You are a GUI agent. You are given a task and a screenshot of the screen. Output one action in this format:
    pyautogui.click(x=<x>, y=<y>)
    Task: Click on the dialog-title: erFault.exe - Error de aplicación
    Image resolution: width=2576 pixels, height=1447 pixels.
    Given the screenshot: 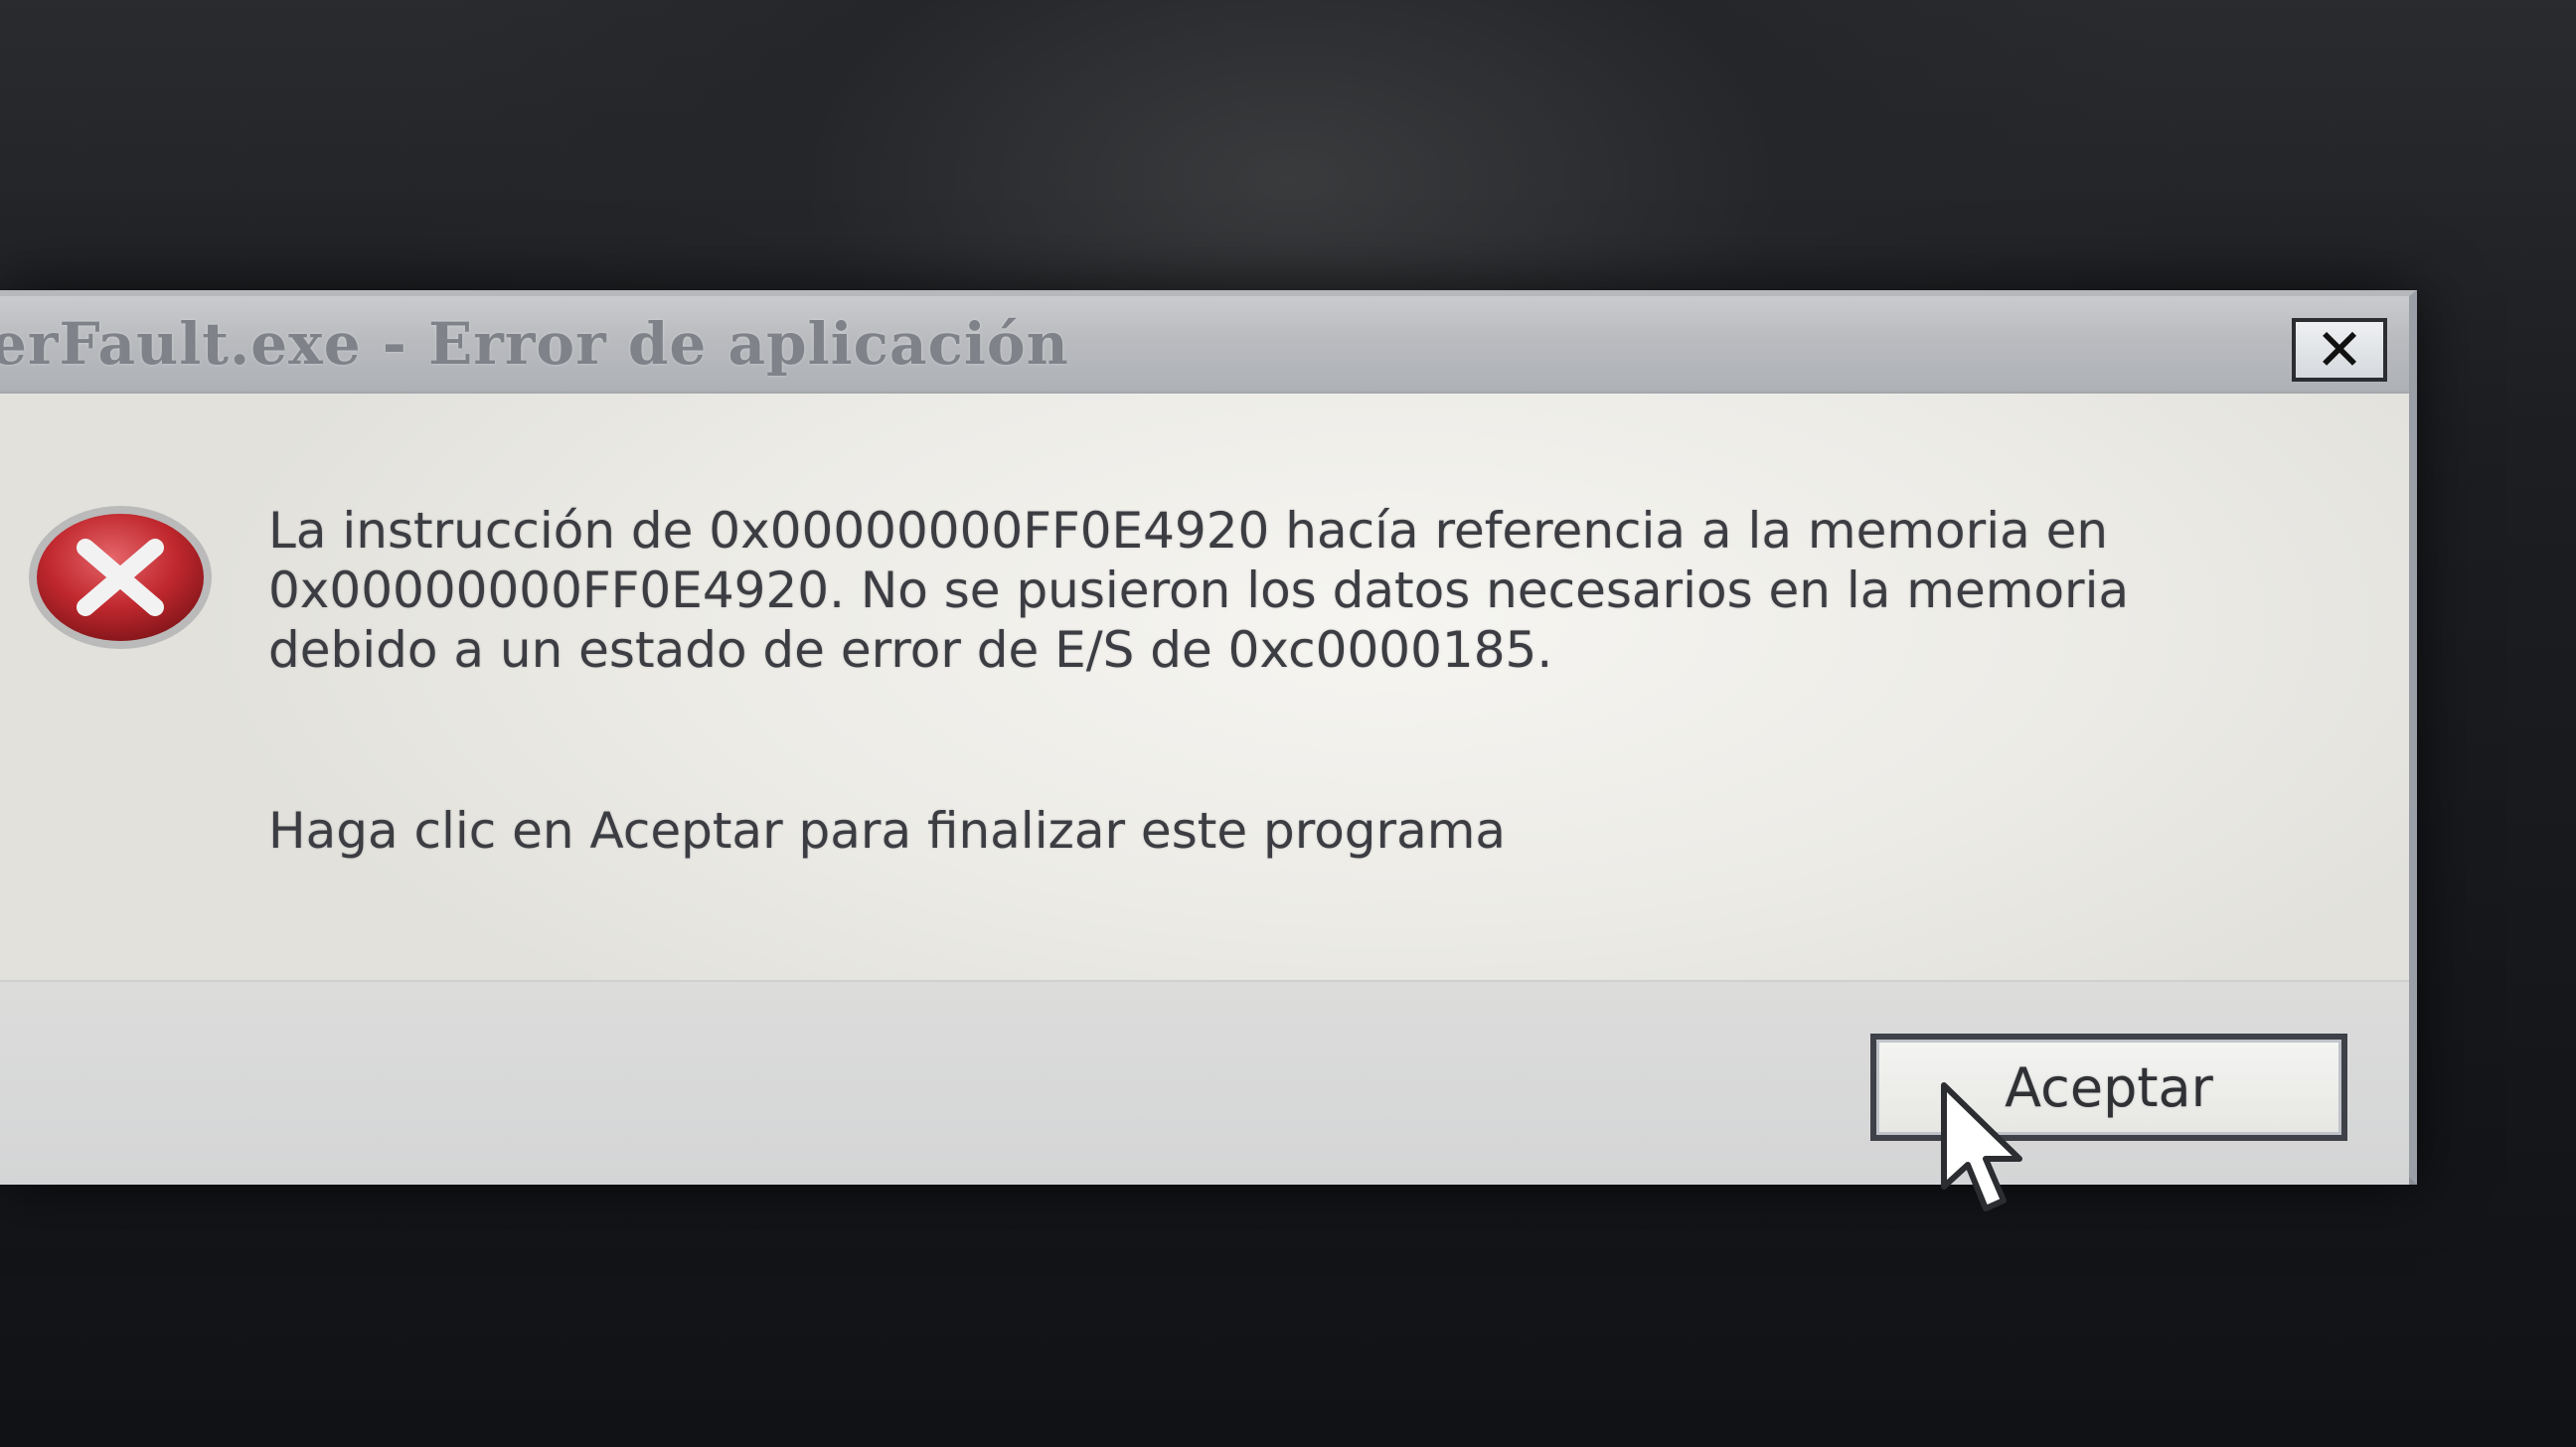 What is the action you would take?
    pyautogui.click(x=534, y=344)
    